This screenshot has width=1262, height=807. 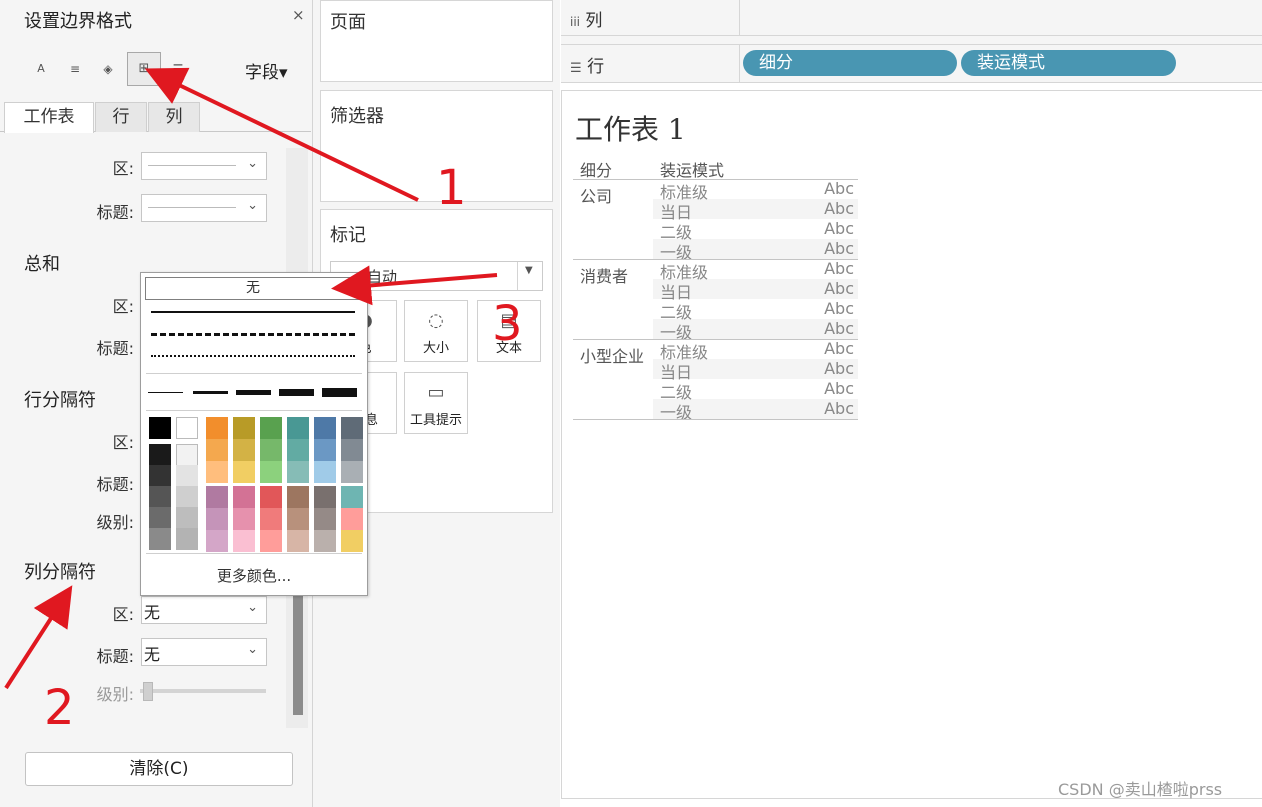 I want to click on annotation-number-1: 1, so click(x=451, y=188).